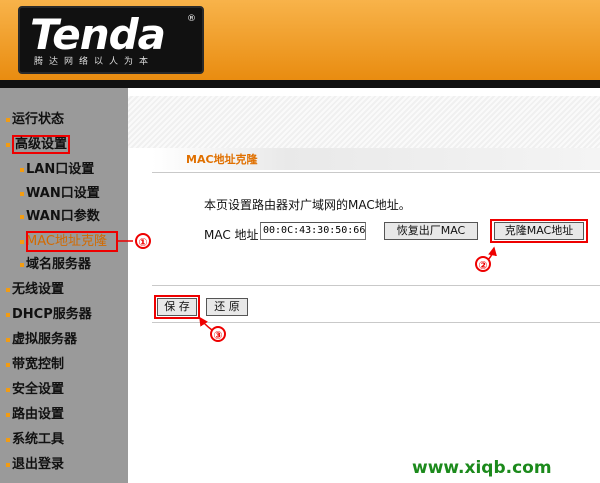 Image resolution: width=600 pixels, height=483 pixels. Describe the element at coordinates (38, 364) in the screenshot. I see `sidebar-item-label: 带宽控制` at that location.